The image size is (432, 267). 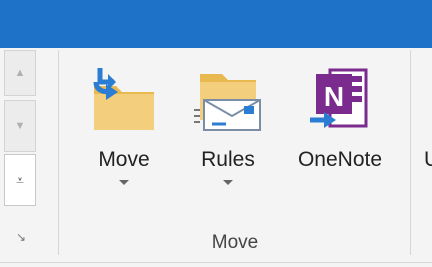 I want to click on gallery-scroll-down-button: ▼, so click(x=20, y=126).